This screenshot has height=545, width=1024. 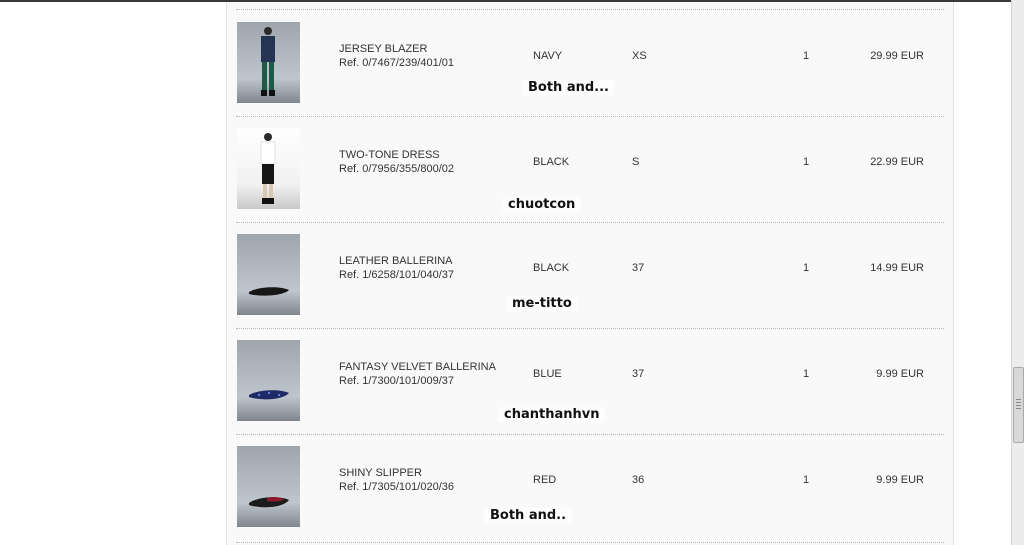 I want to click on grip-icon, so click(x=1018, y=404).